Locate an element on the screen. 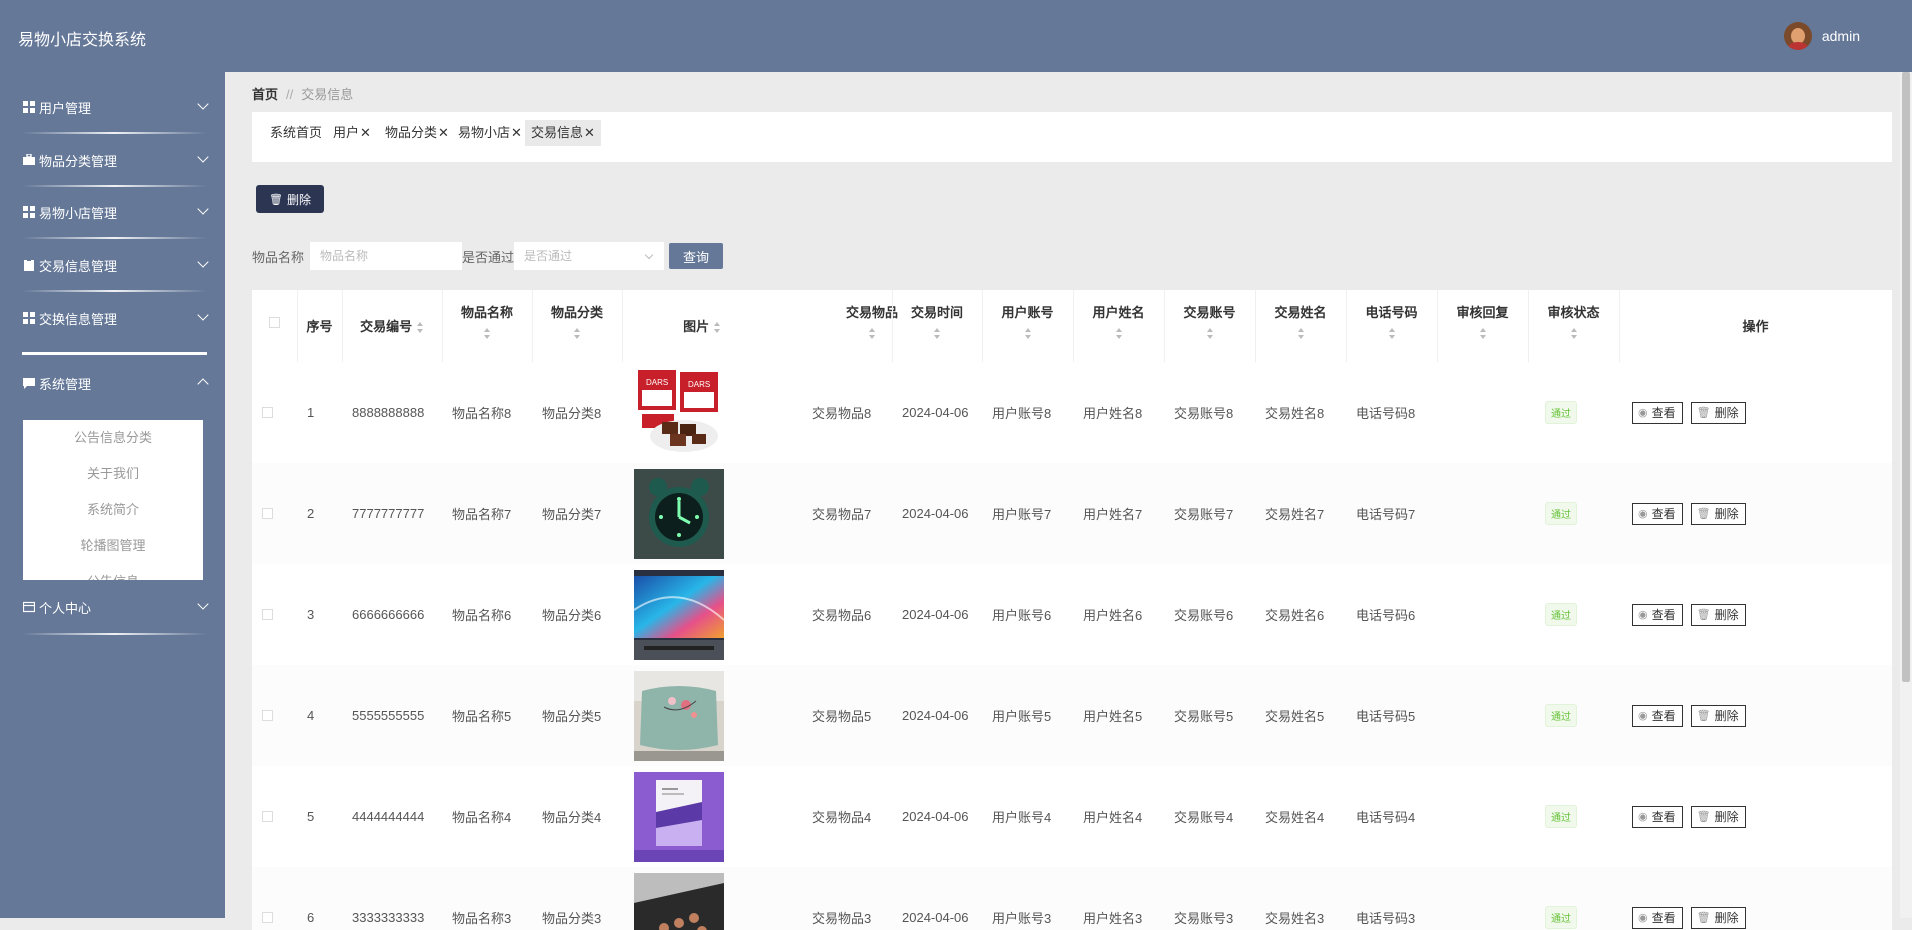 The width and height of the screenshot is (1912, 930). tab-user: 用户✕ is located at coordinates (352, 133).